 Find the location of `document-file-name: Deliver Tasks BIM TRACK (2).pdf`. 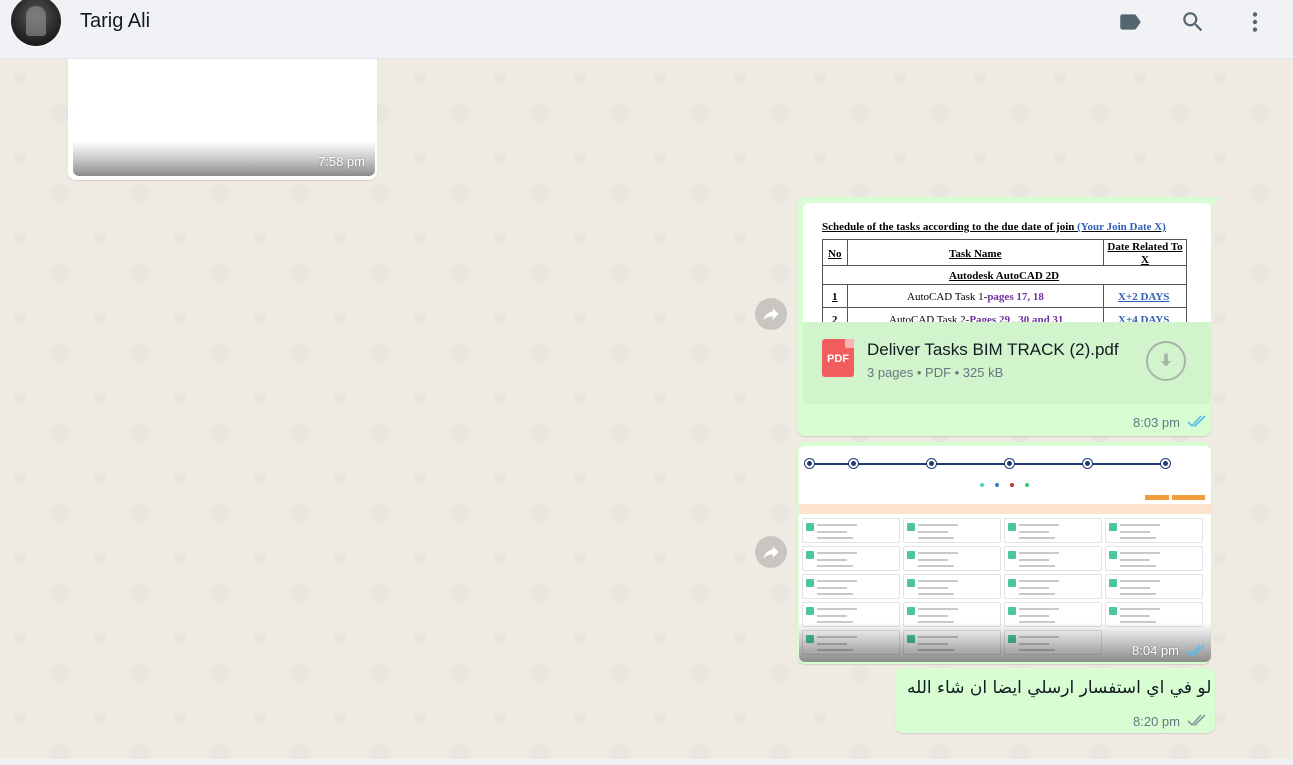

document-file-name: Deliver Tasks BIM TRACK (2).pdf is located at coordinates (993, 350).